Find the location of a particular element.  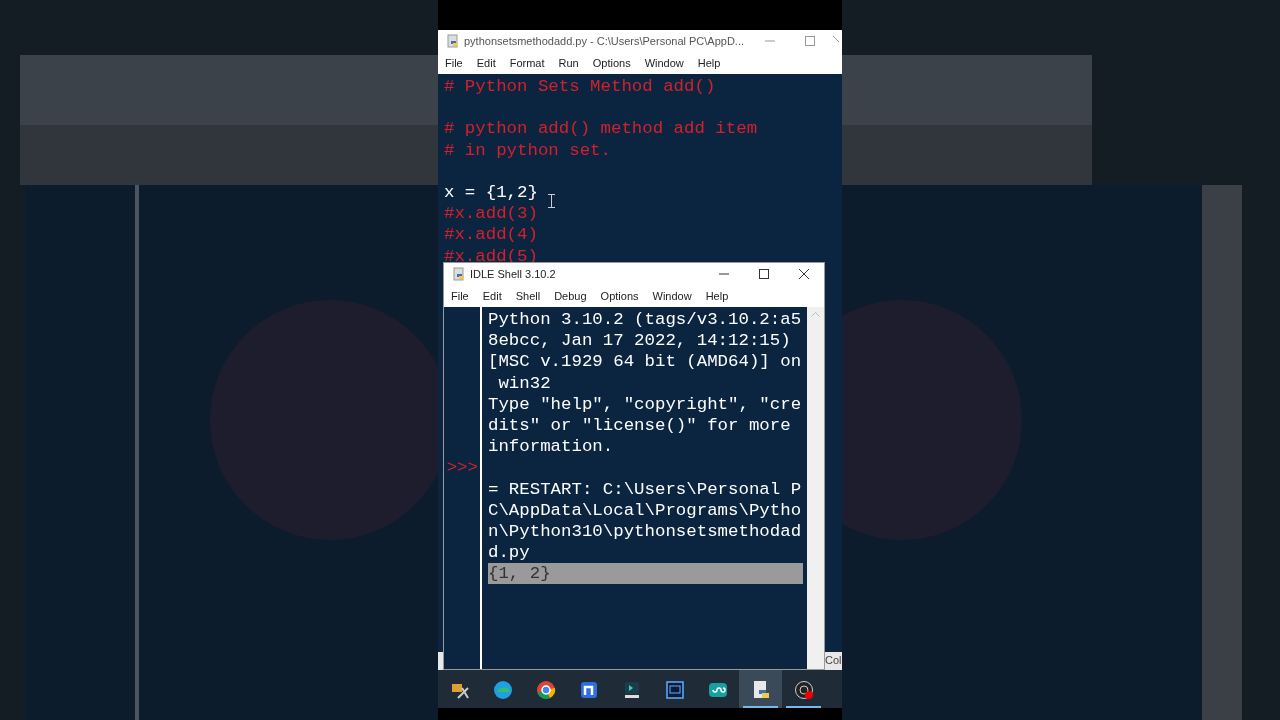

menu-item: Run is located at coordinates (568, 63).